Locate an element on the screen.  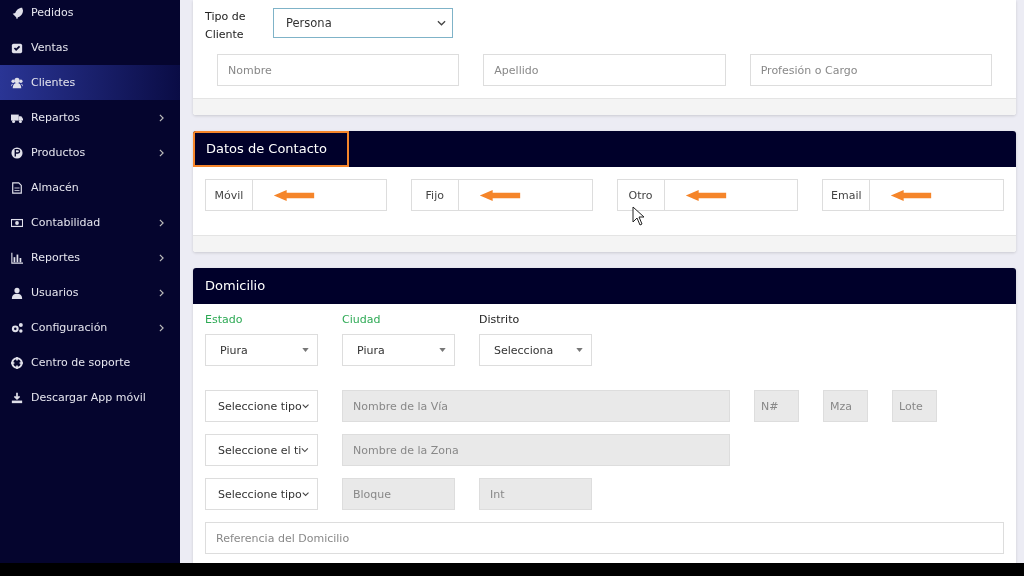
input-addon-label: Email is located at coordinates (846, 195).